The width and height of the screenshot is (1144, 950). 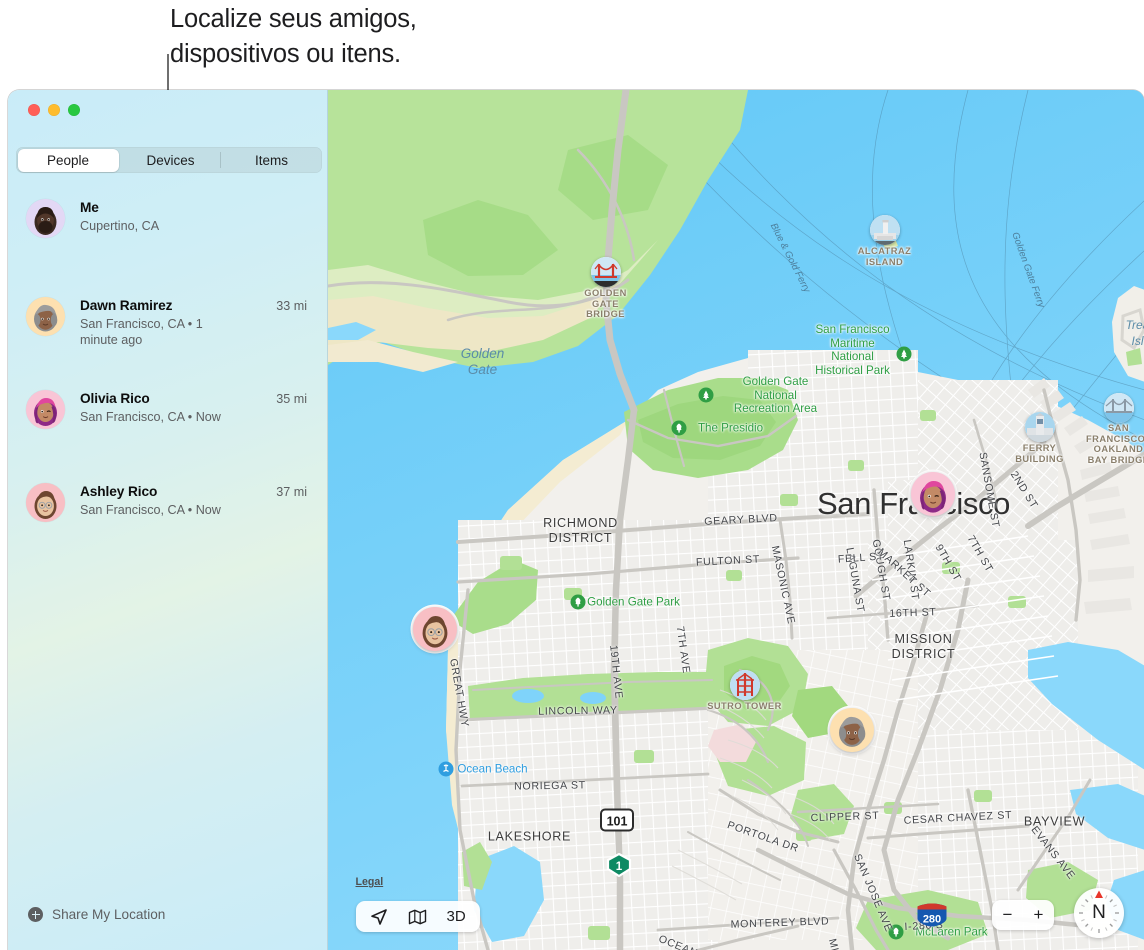 I want to click on person-subtitle: Cupertino, CA, so click(x=120, y=226).